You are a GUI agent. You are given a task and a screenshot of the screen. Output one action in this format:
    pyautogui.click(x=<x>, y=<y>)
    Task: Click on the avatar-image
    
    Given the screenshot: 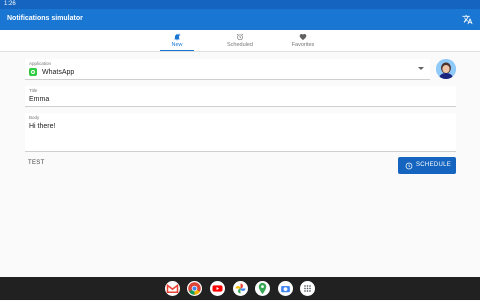 What is the action you would take?
    pyautogui.click(x=446, y=69)
    